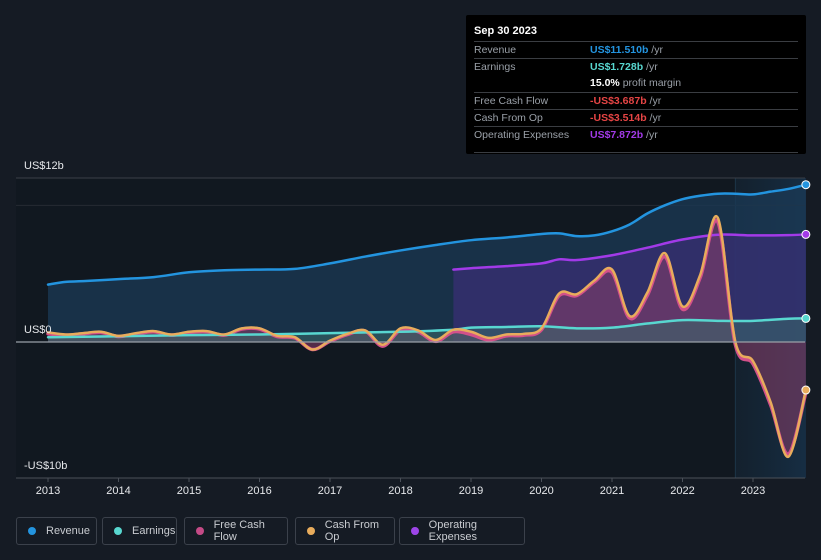 The height and width of the screenshot is (560, 821). I want to click on tooltip-value: -US$3.687b /yr, so click(625, 101).